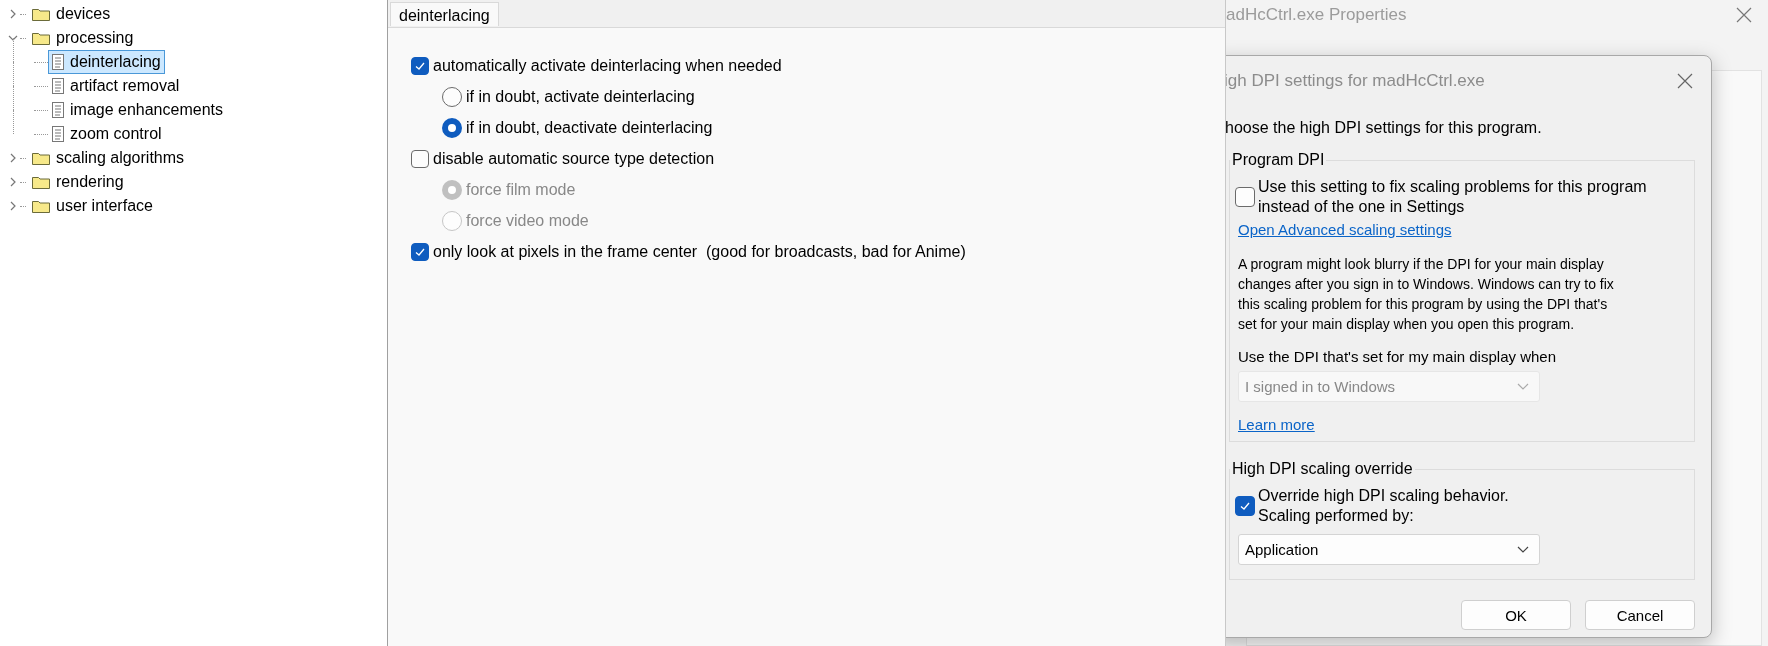 This screenshot has width=1768, height=646. I want to click on dropdown: Application, so click(1389, 549).